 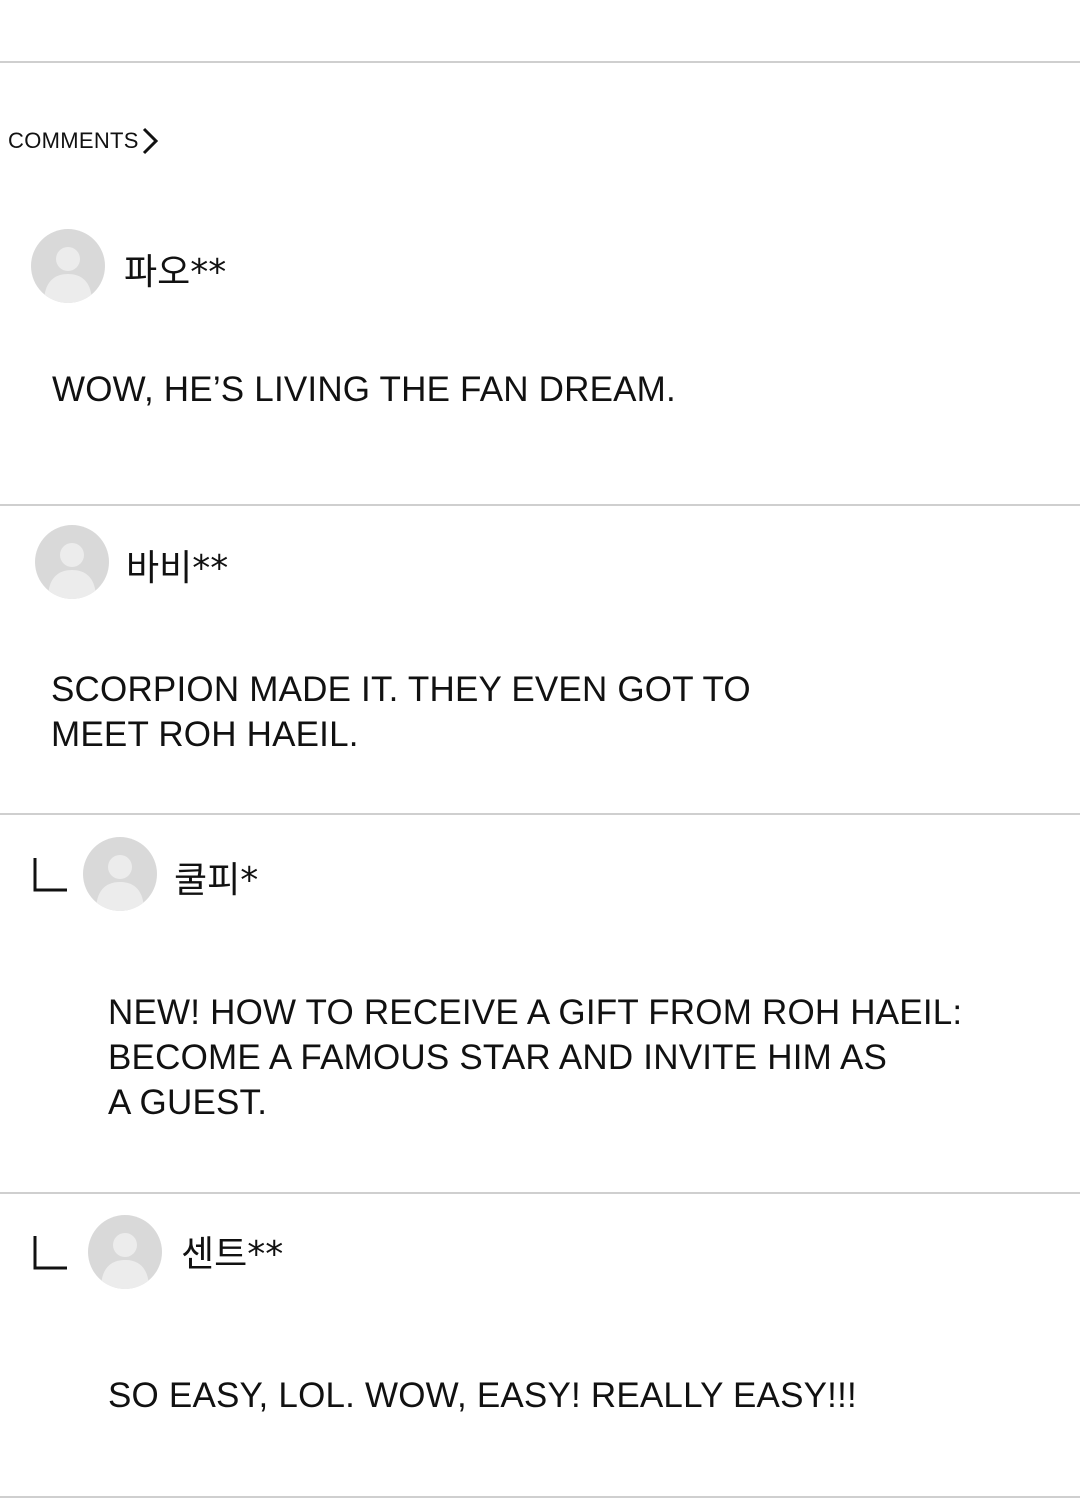 I want to click on comment-username: 파오**, so click(x=175, y=269).